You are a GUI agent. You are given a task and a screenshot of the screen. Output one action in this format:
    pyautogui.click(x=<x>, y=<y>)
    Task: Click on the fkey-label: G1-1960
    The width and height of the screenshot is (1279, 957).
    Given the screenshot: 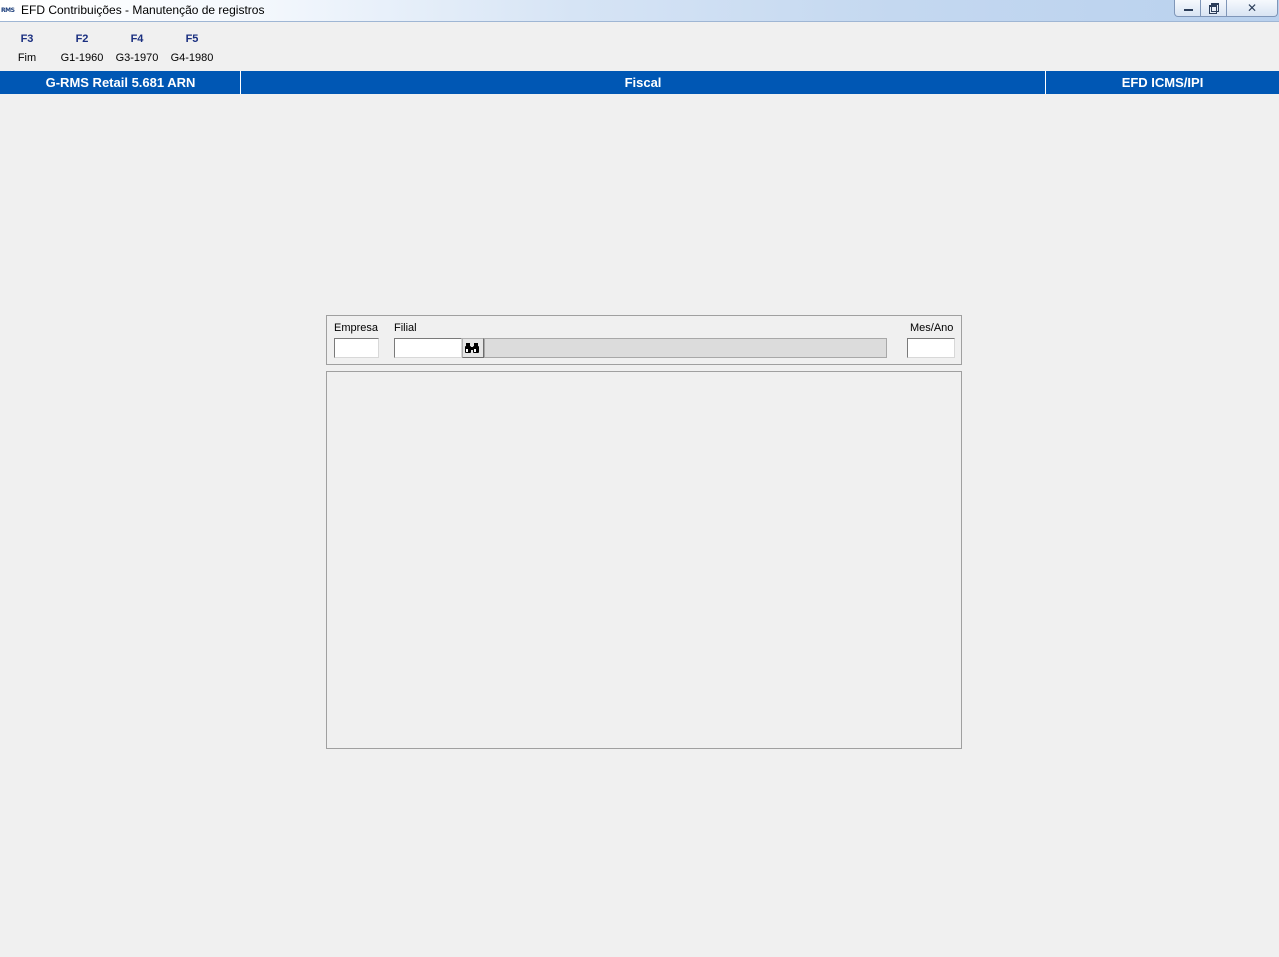 What is the action you would take?
    pyautogui.click(x=82, y=58)
    